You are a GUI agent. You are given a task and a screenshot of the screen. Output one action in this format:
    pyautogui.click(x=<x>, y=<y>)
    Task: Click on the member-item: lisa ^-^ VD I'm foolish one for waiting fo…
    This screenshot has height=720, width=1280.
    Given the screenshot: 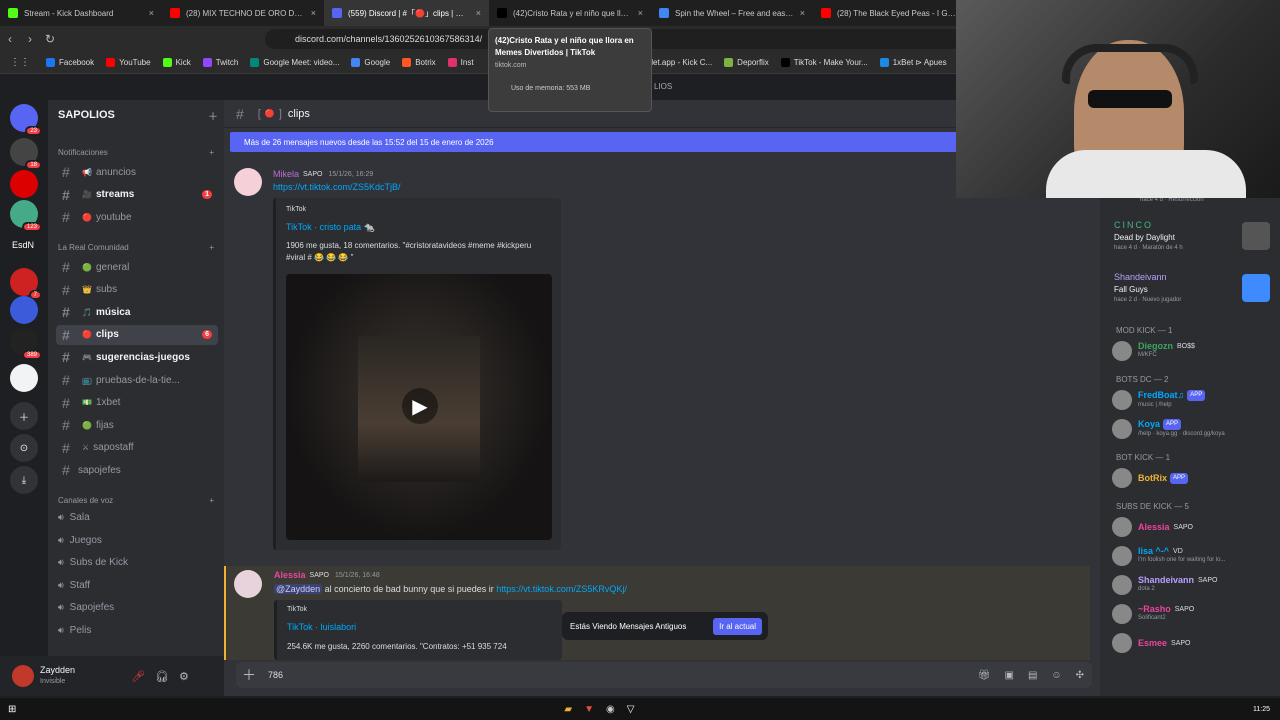 What is the action you would take?
    pyautogui.click(x=1195, y=556)
    